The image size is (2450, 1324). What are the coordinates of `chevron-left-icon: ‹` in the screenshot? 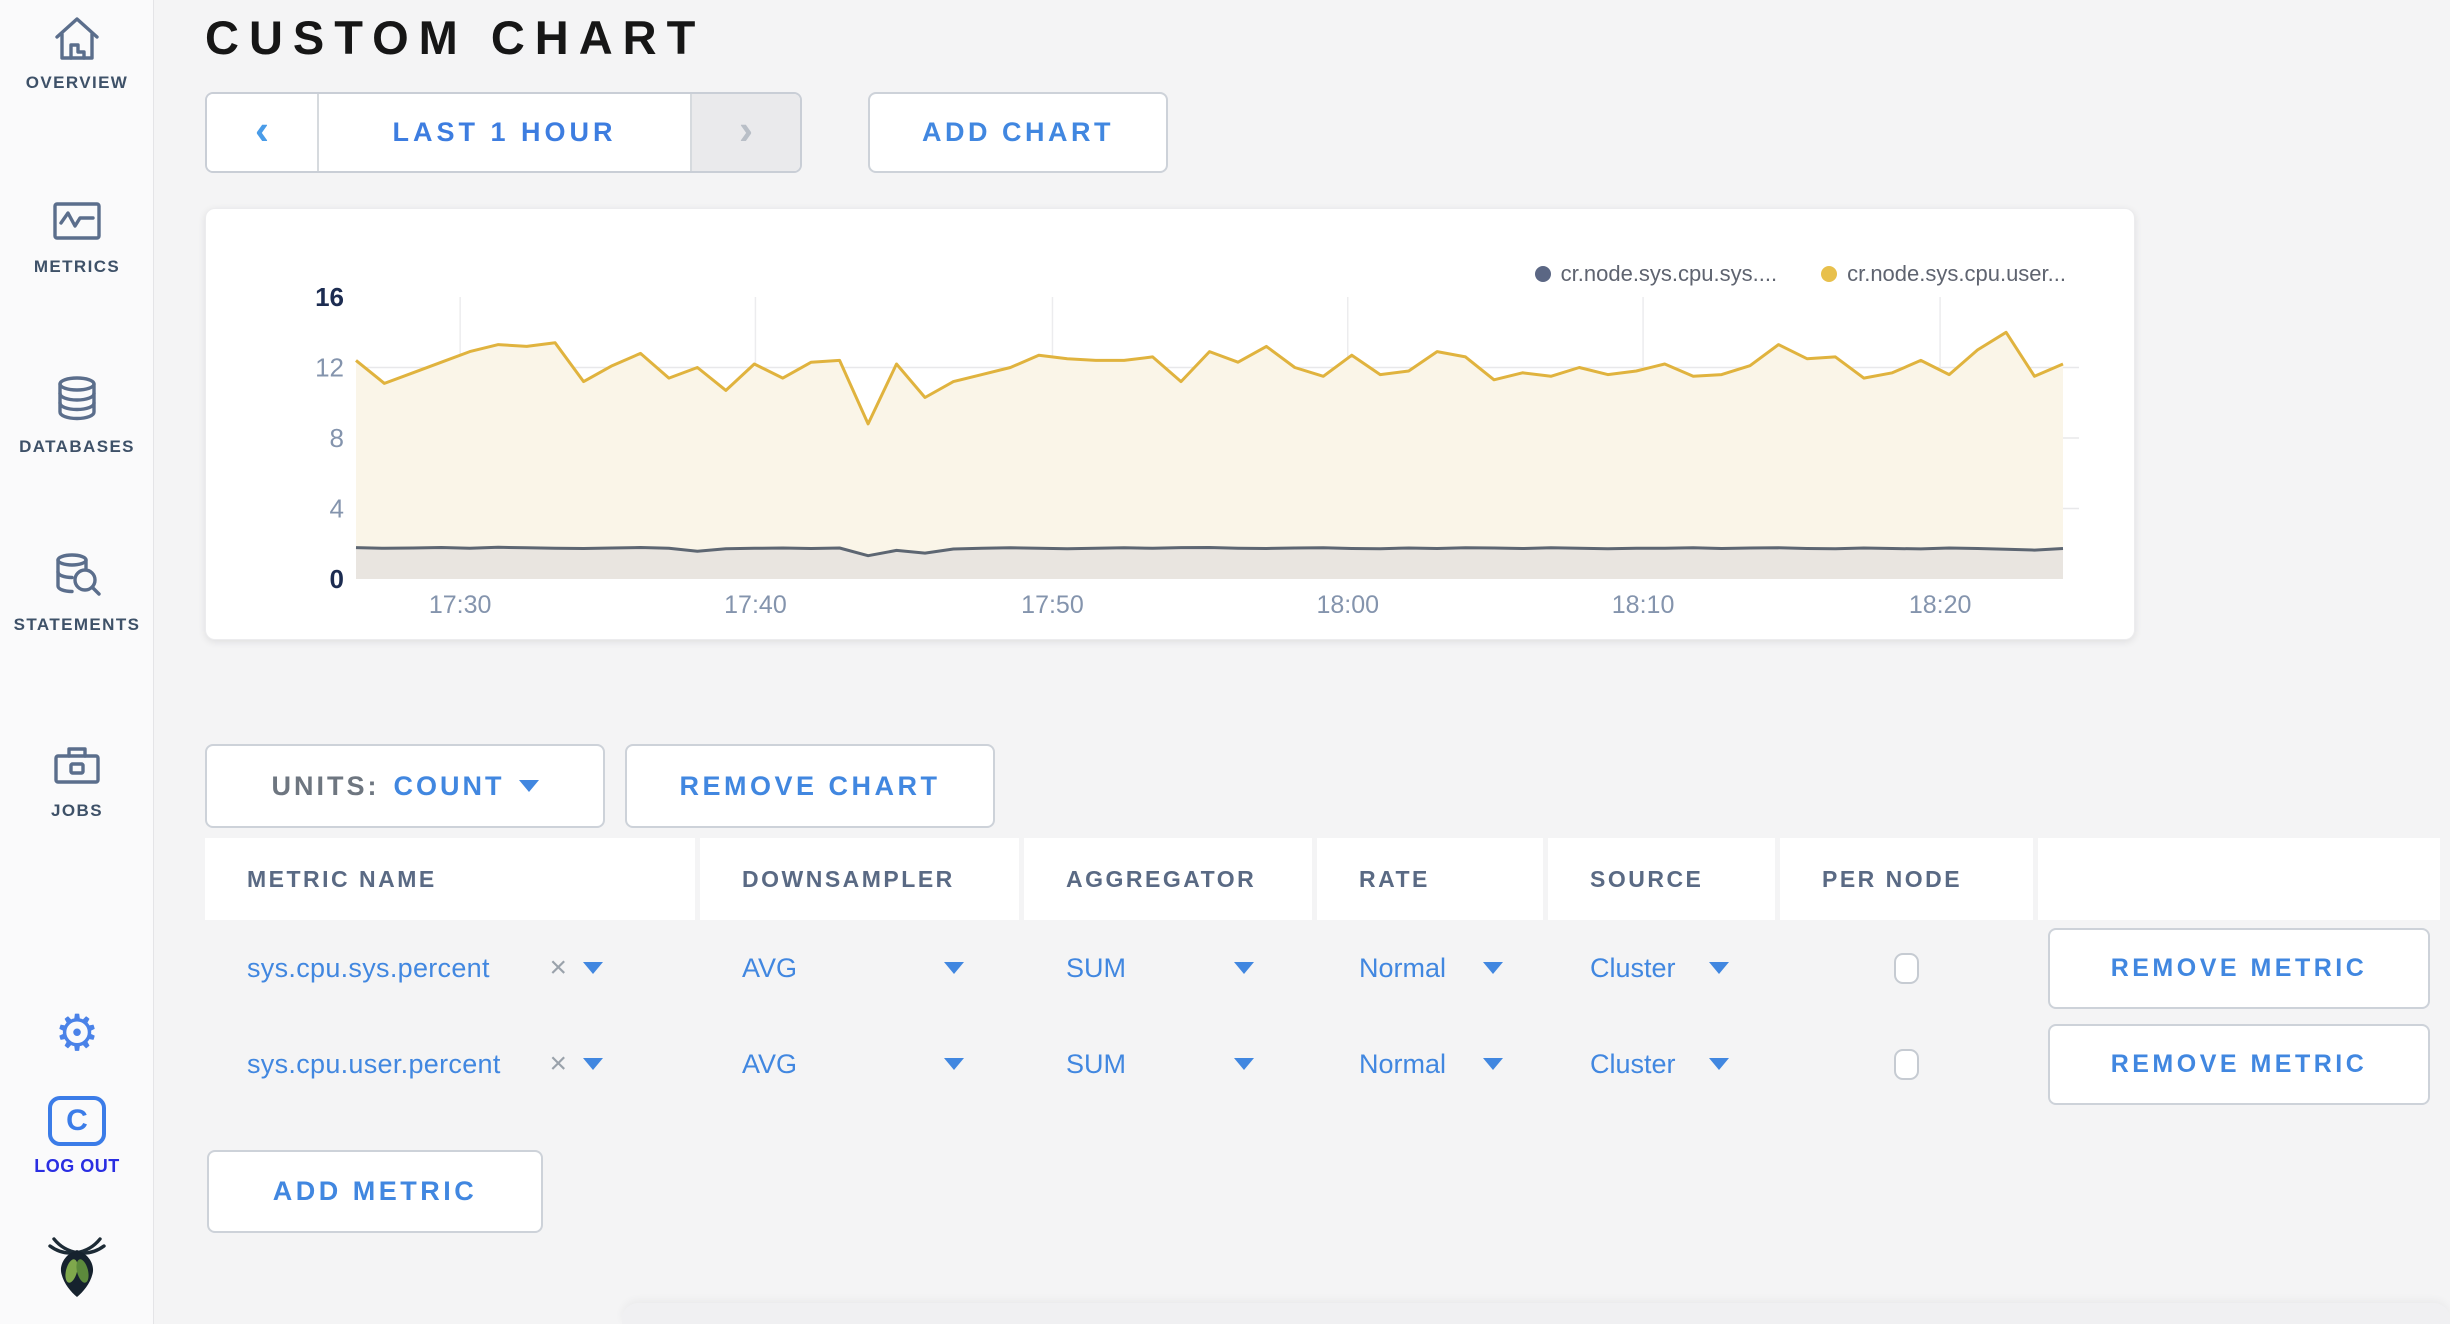 It's located at (262, 129).